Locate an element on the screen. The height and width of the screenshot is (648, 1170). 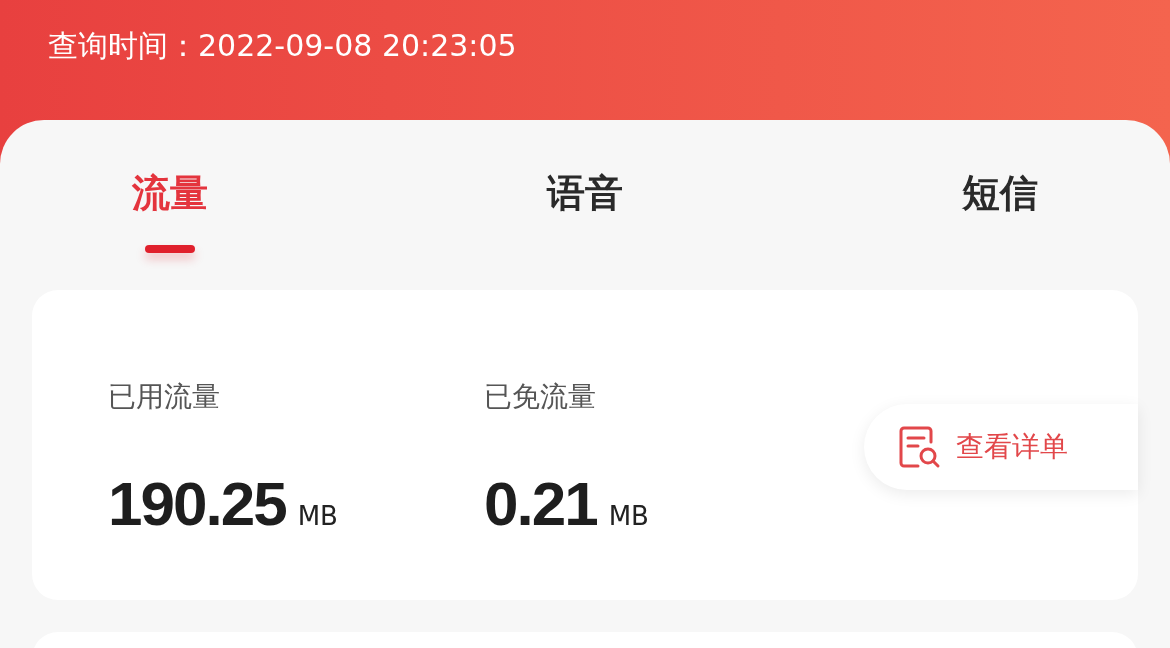
stat-label: 已用流量 is located at coordinates (164, 397).